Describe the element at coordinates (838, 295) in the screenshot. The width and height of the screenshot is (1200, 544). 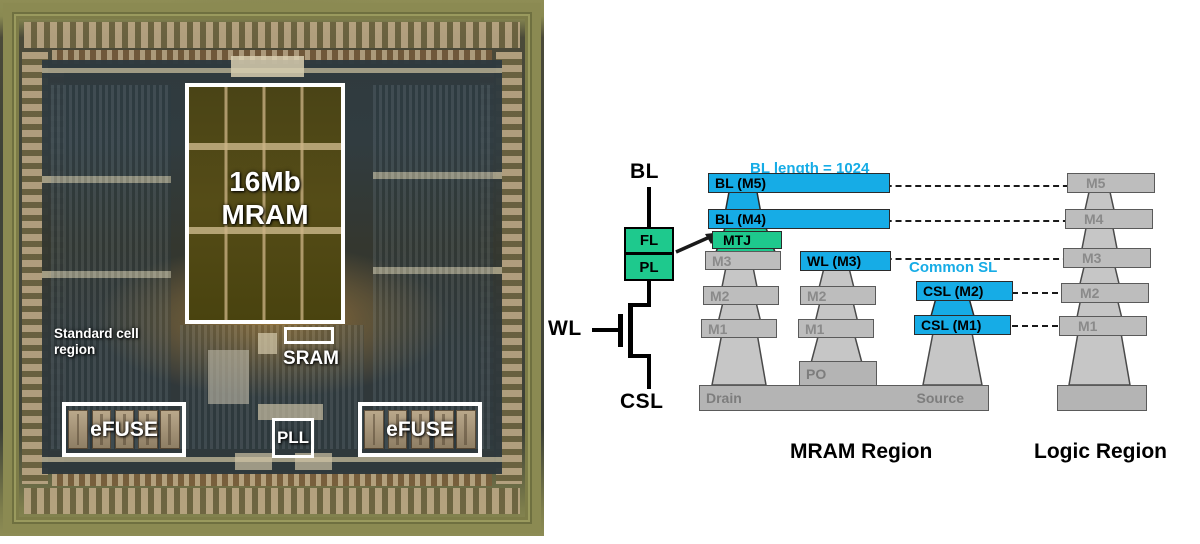
I see `metal-bar-wl-m2: M2` at that location.